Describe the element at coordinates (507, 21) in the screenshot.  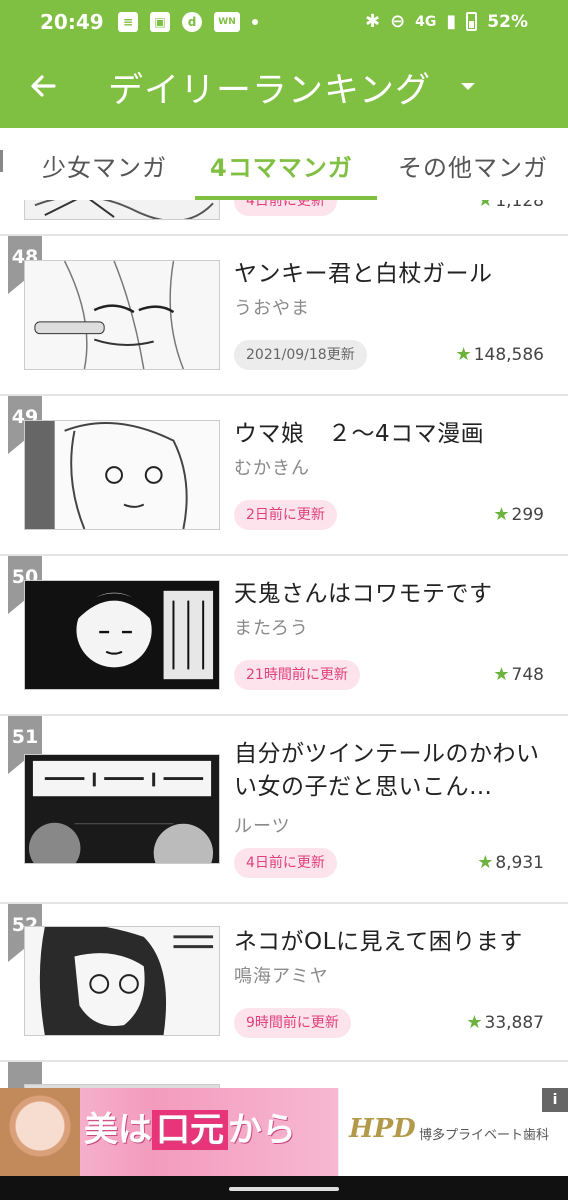
I see `battery-percent: 52%` at that location.